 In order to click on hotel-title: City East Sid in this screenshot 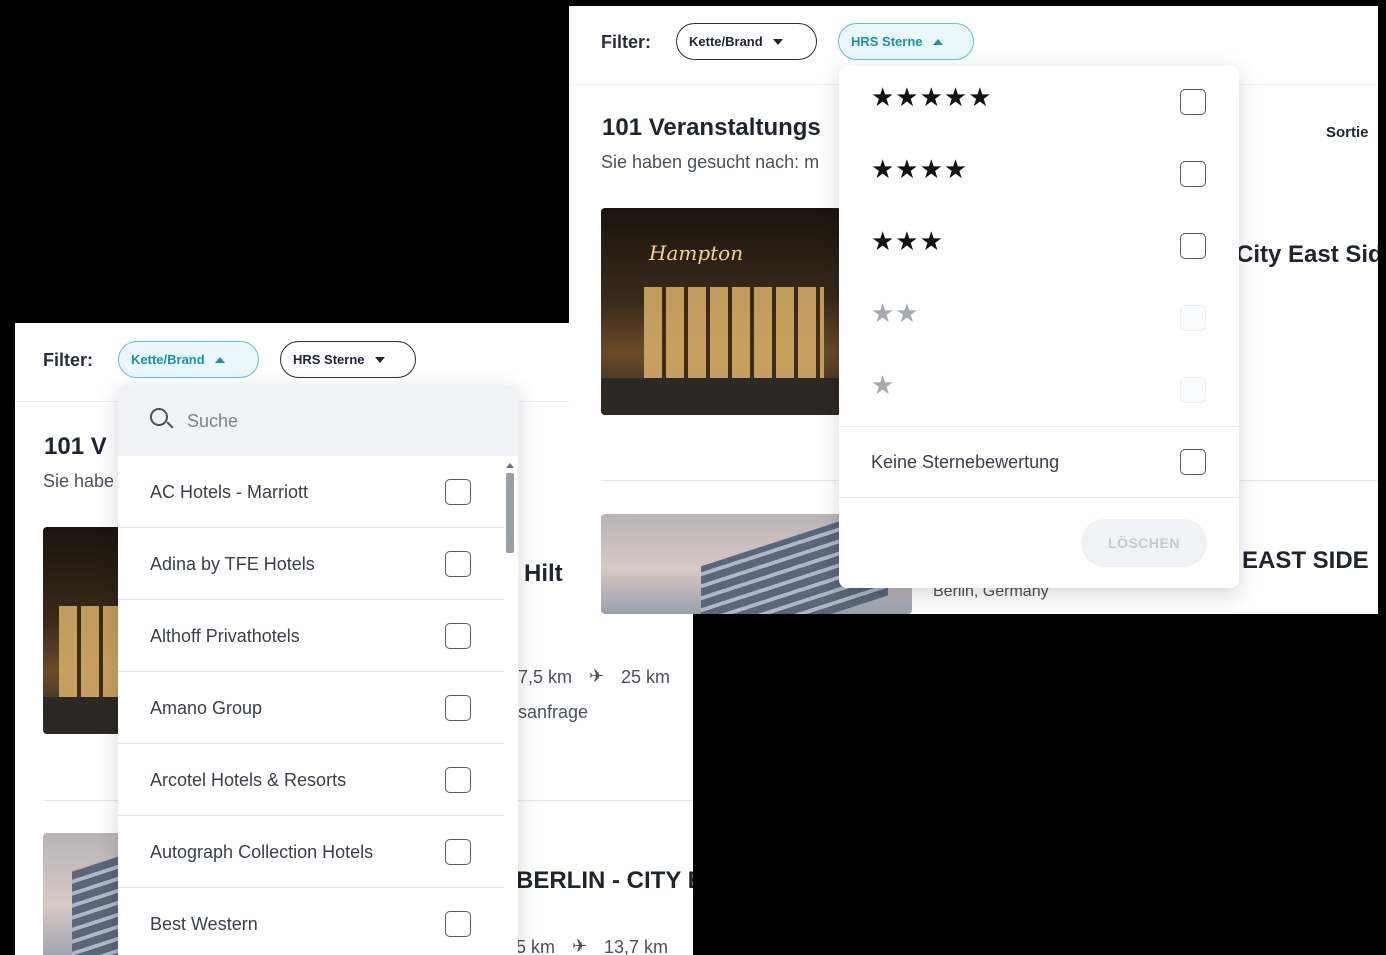, I will do `click(1307, 255)`.